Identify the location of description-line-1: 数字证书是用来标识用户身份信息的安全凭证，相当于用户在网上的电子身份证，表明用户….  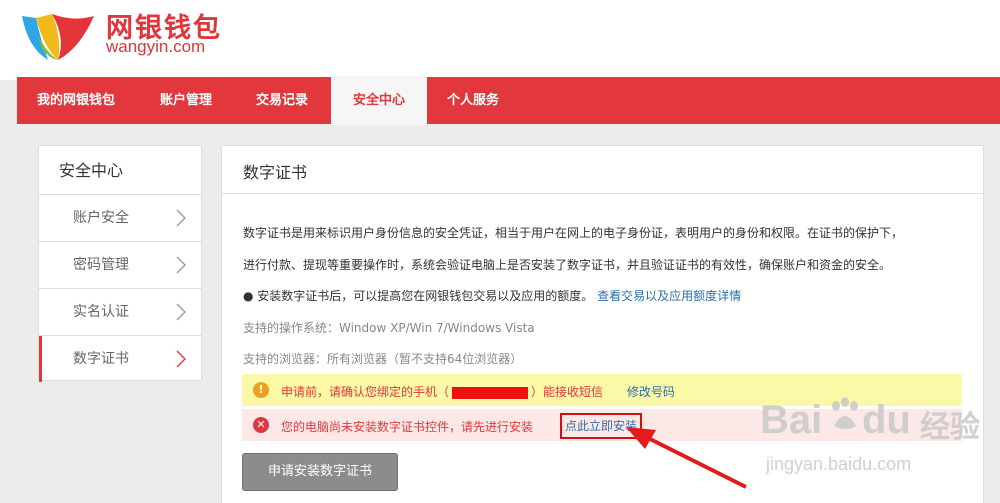
(573, 233).